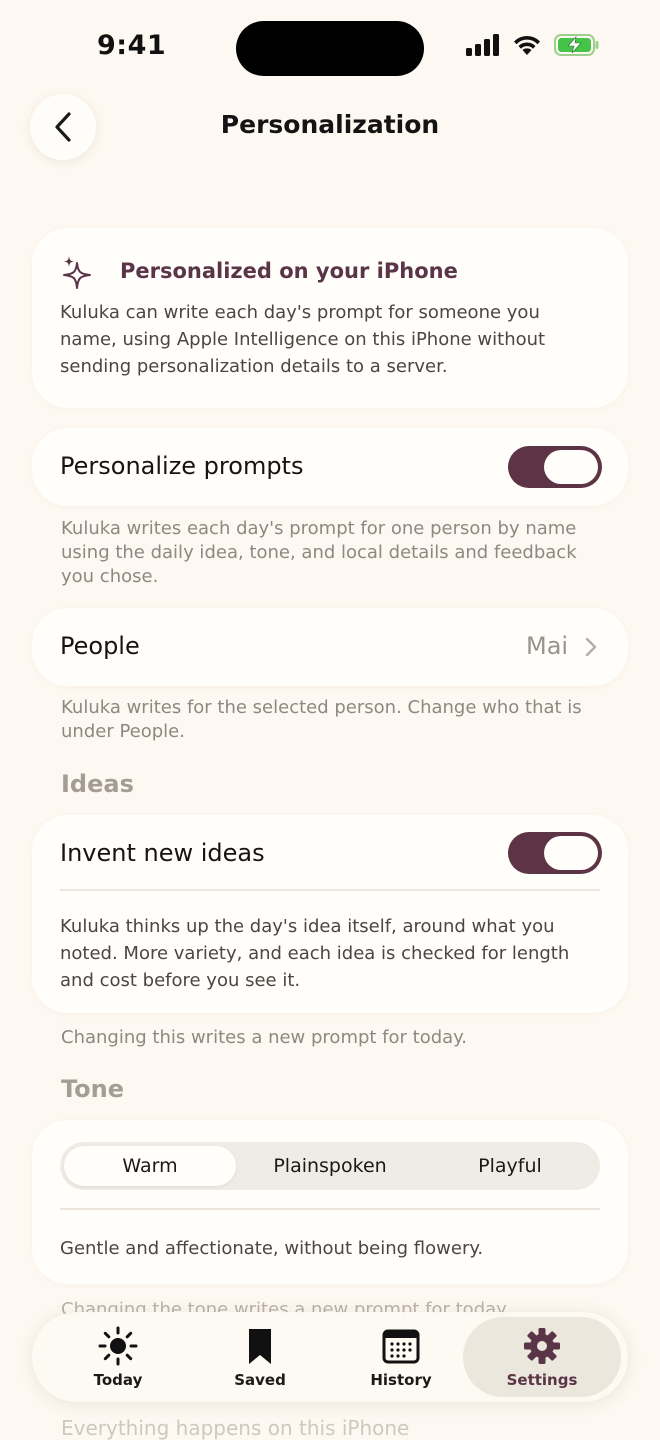  Describe the element at coordinates (330, 467) in the screenshot. I see `personalize-row: Personalize prompts` at that location.